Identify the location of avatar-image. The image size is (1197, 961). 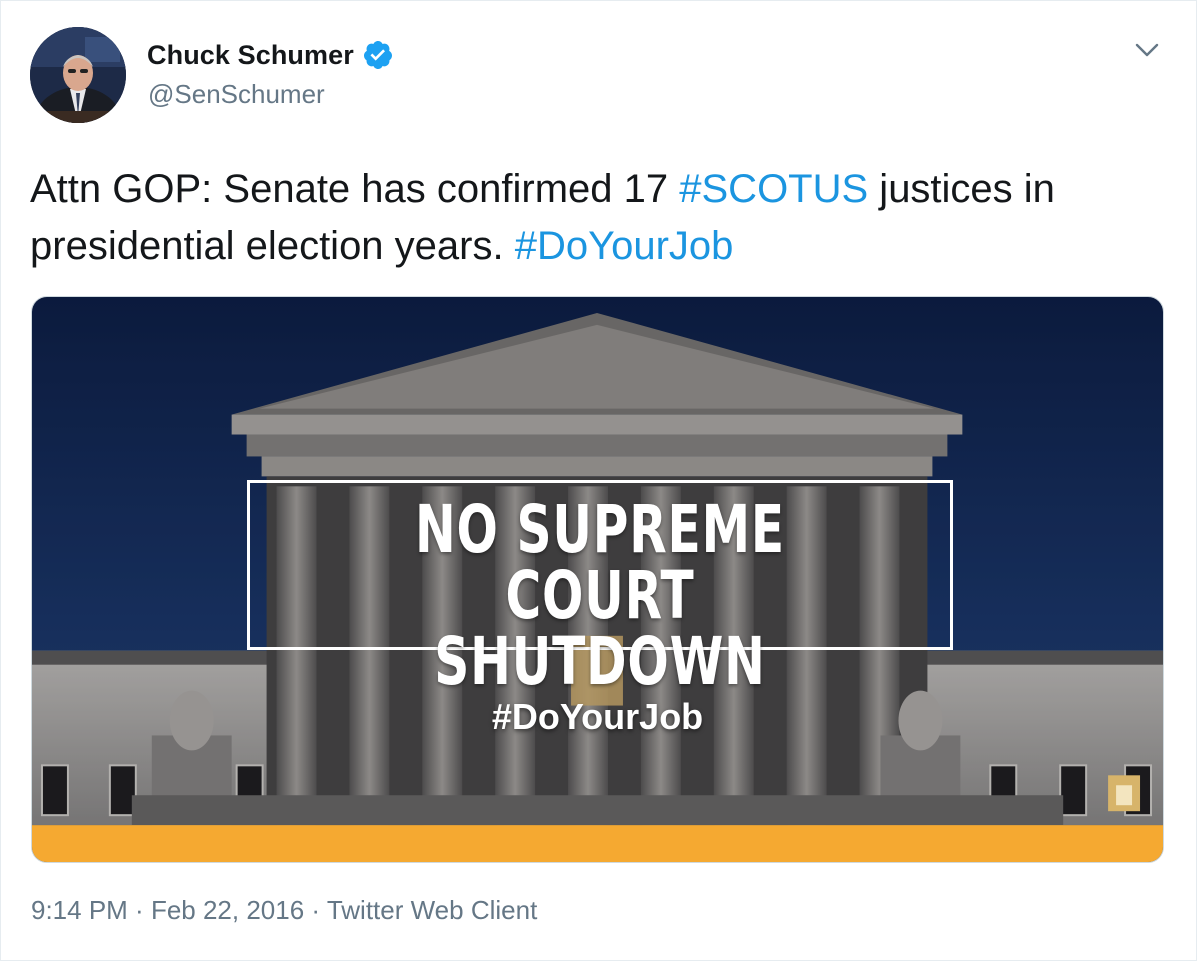
(78, 75).